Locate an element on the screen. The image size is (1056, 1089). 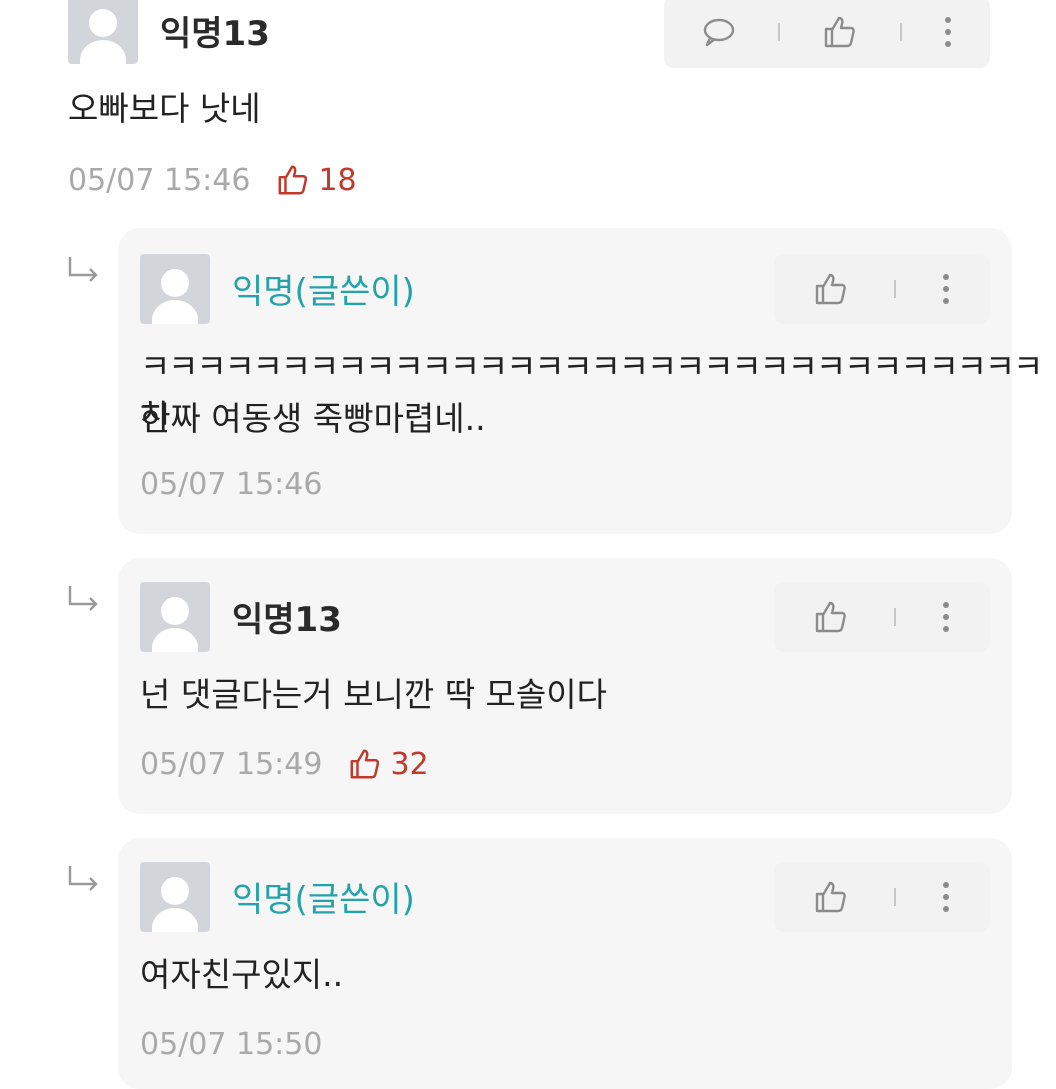
reply-time: 05/07 15:46 is located at coordinates (231, 484).